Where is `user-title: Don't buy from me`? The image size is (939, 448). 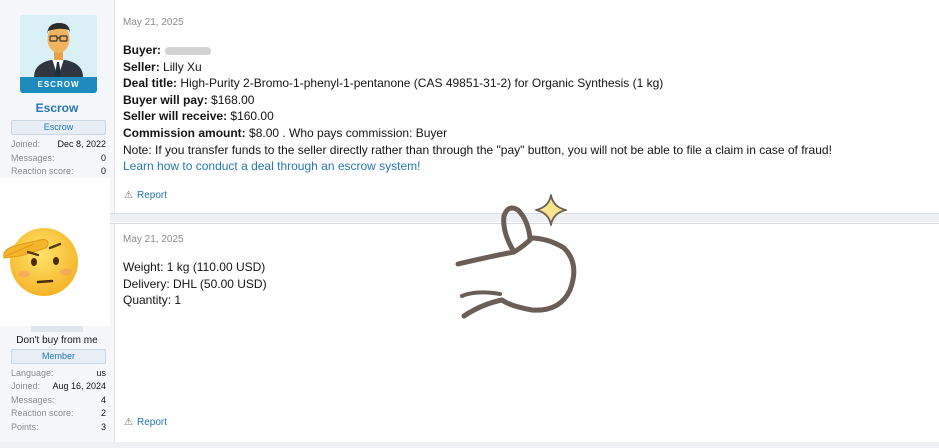 user-title: Don't buy from me is located at coordinates (57, 340).